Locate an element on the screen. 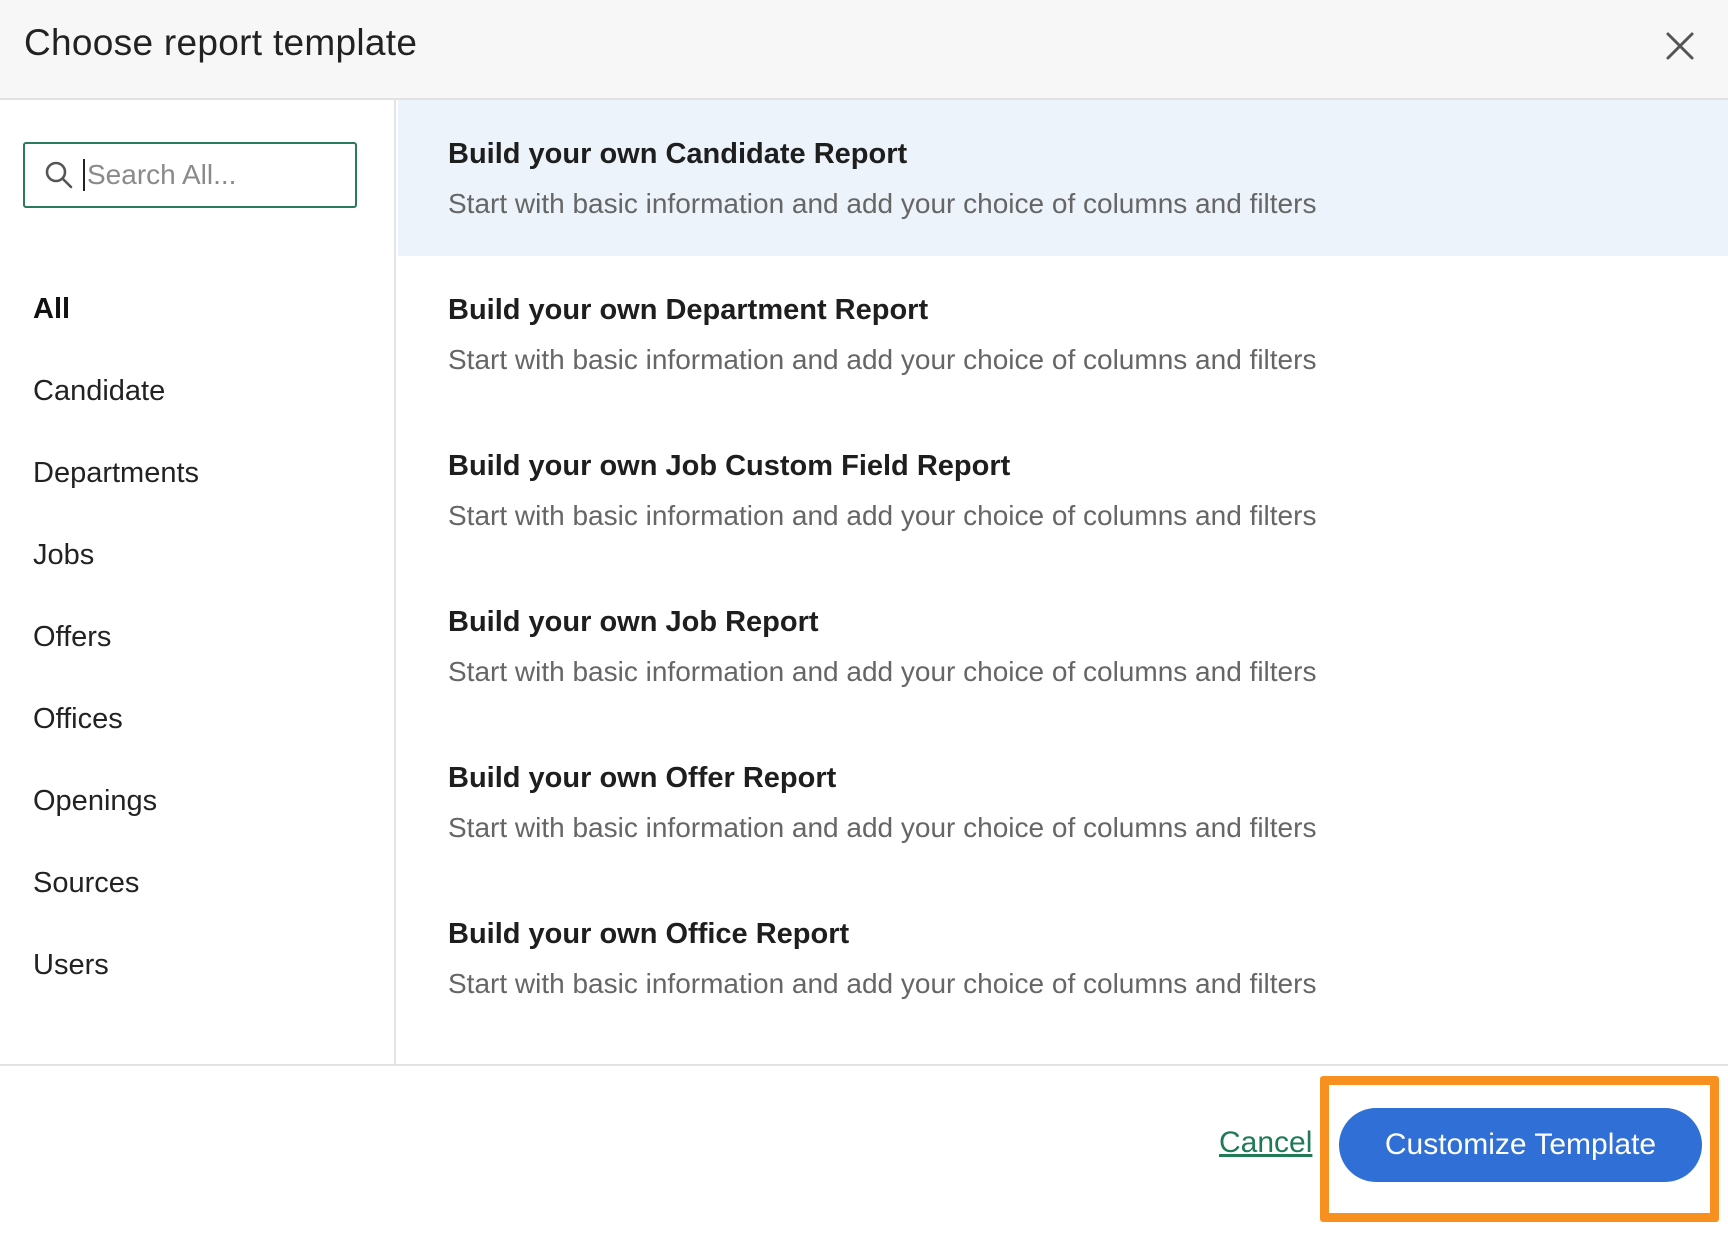 This screenshot has height=1258, width=1728. category-all: All is located at coordinates (116, 309).